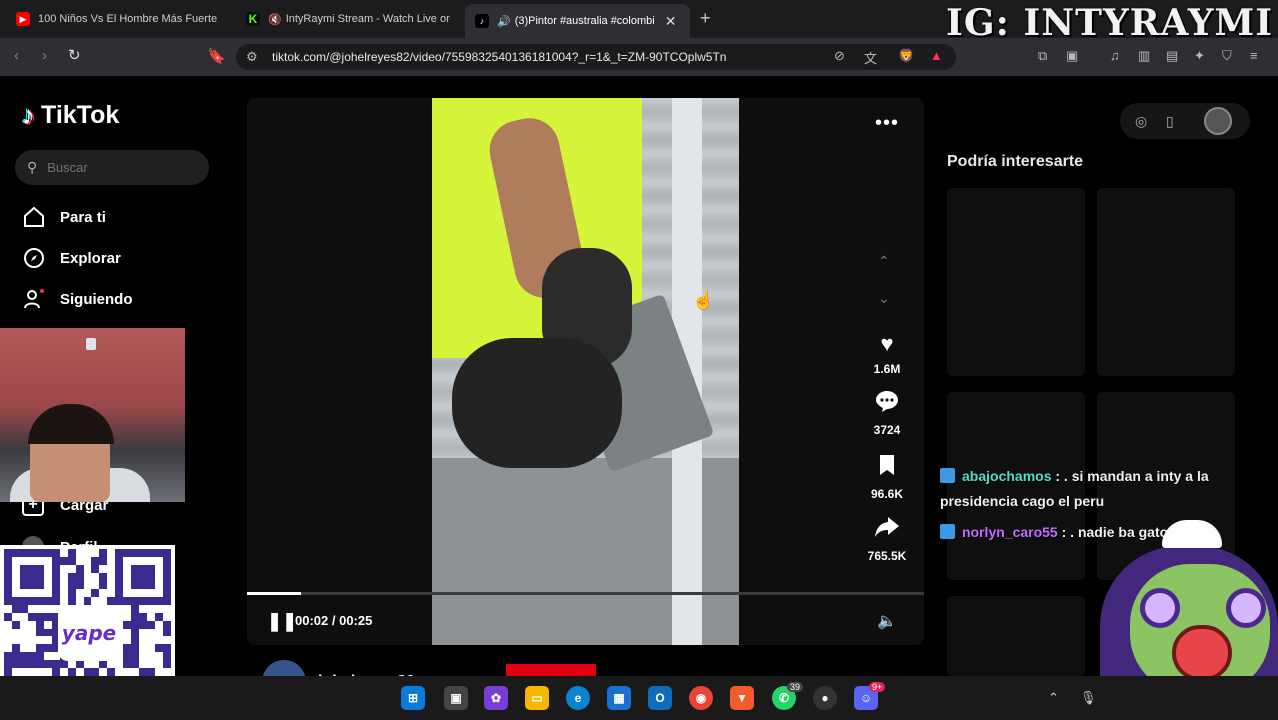 The width and height of the screenshot is (1278, 720). What do you see at coordinates (345, 19) in the screenshot?
I see `tab-kick: K 🔇 IntyRaymi Stream - Watch Live or` at bounding box center [345, 19].